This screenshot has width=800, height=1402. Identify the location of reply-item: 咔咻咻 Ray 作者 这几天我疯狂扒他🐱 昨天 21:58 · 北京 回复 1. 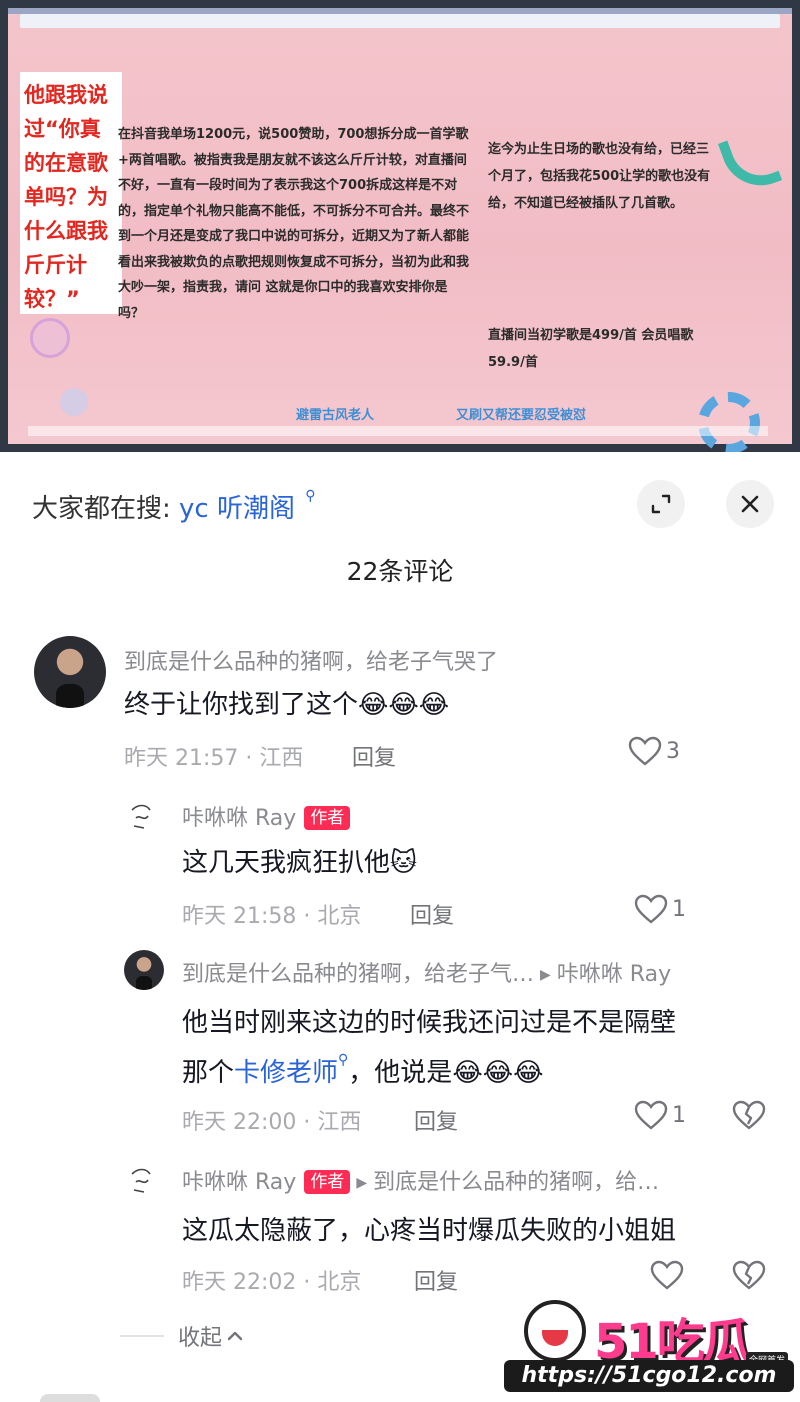
(400, 866).